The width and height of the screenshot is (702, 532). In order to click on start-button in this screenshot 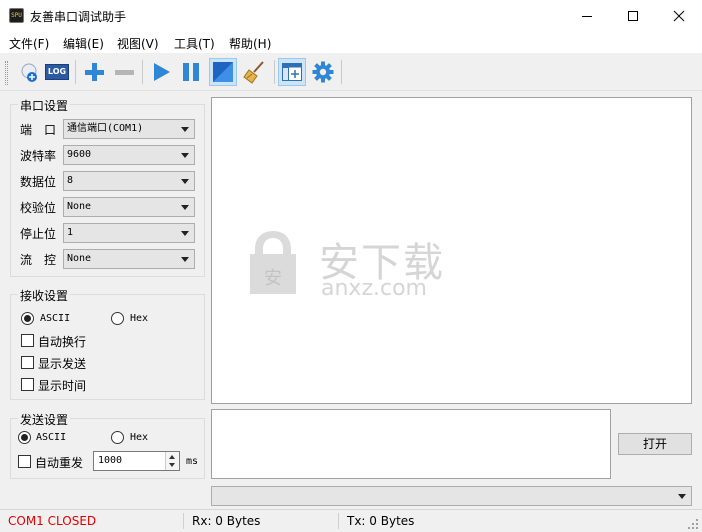, I will do `click(161, 72)`.